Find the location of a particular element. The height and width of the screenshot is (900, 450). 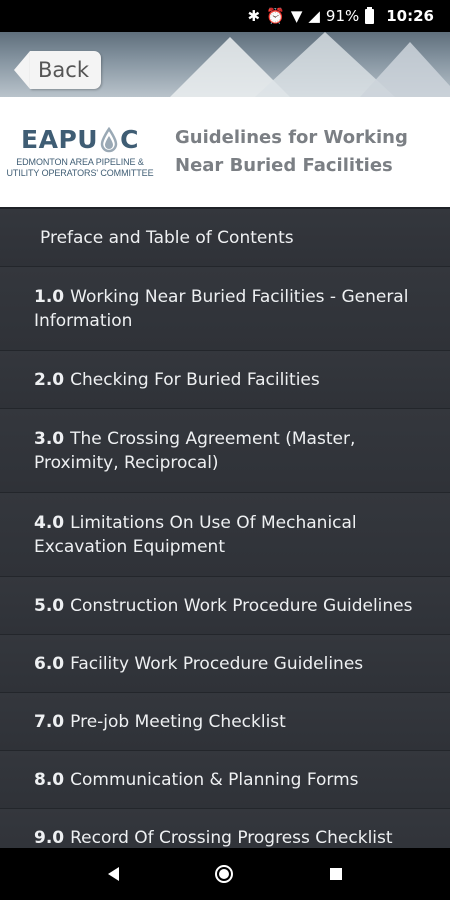

back-arrow-icon is located at coordinates (22, 70).